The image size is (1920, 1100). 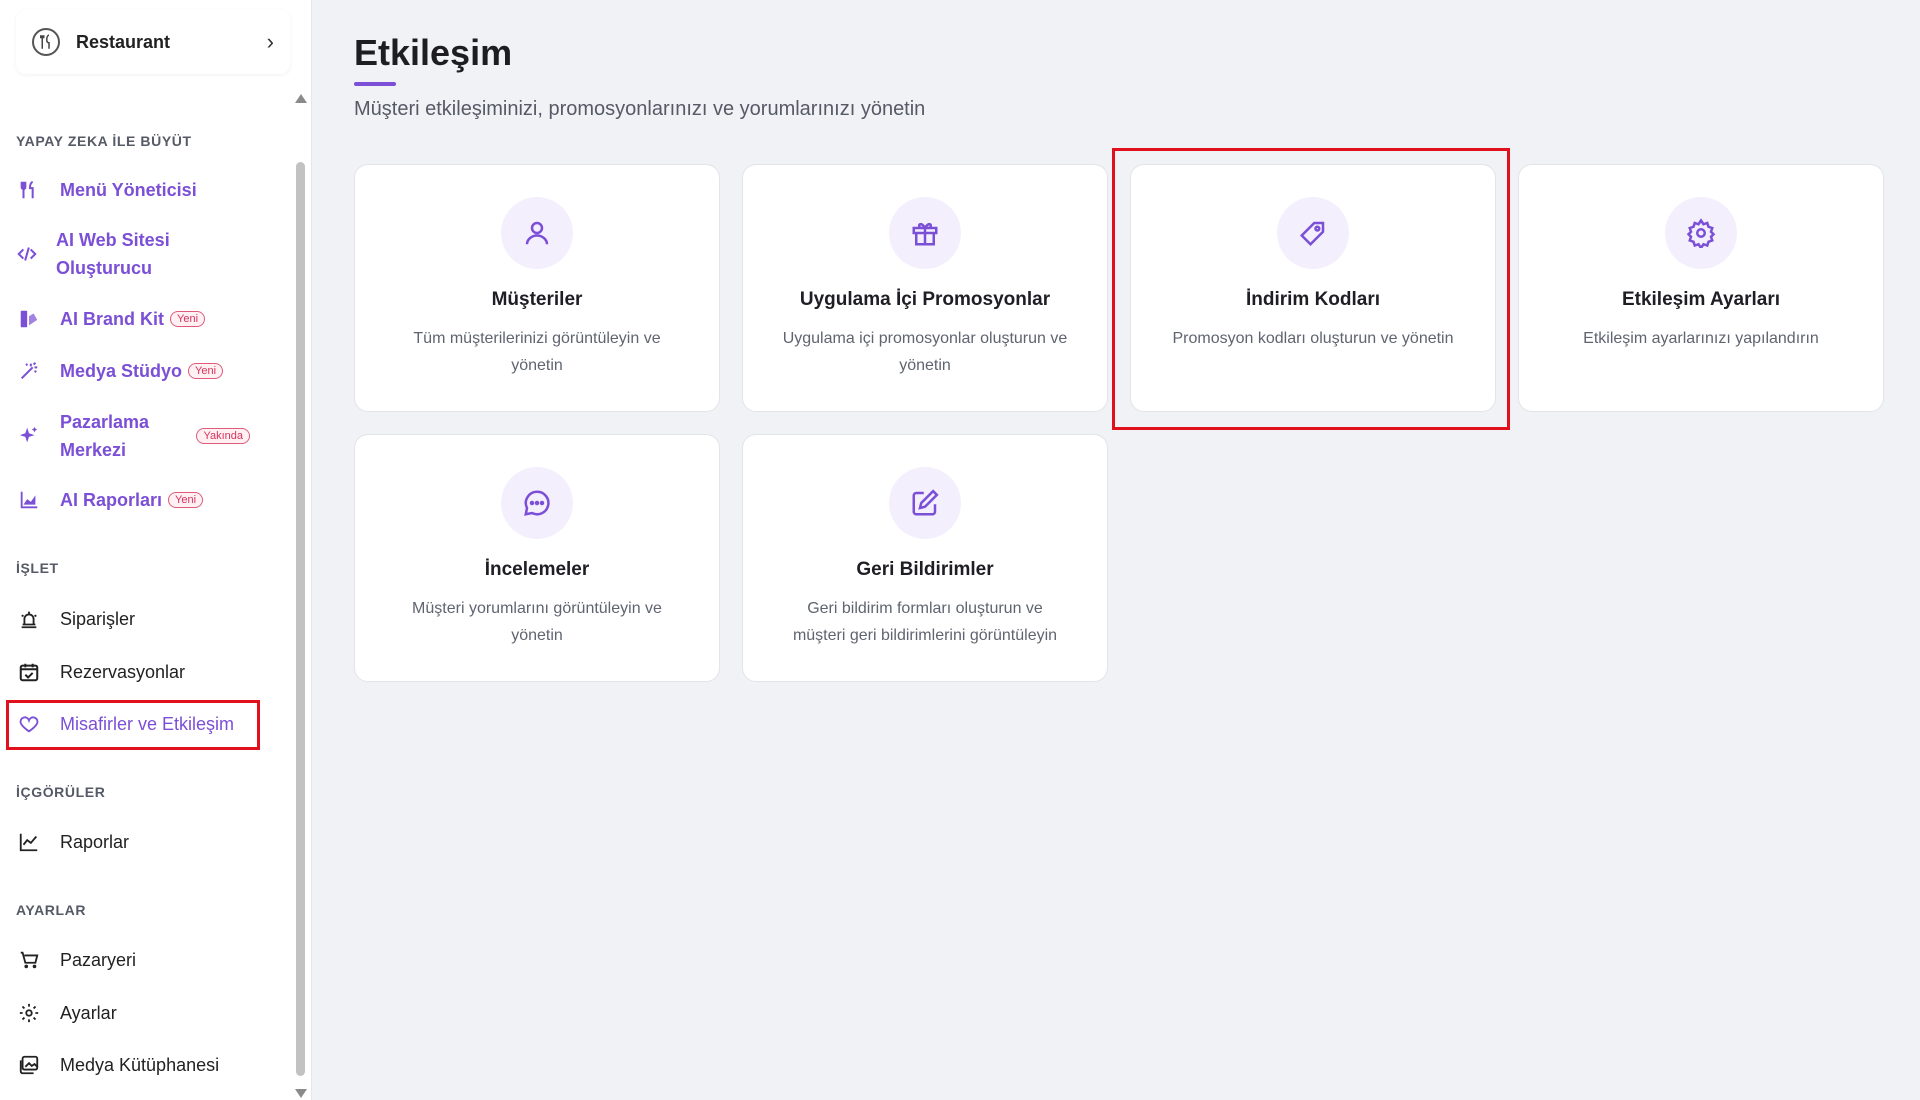 I want to click on chevron-right-icon: ›, so click(x=270, y=41).